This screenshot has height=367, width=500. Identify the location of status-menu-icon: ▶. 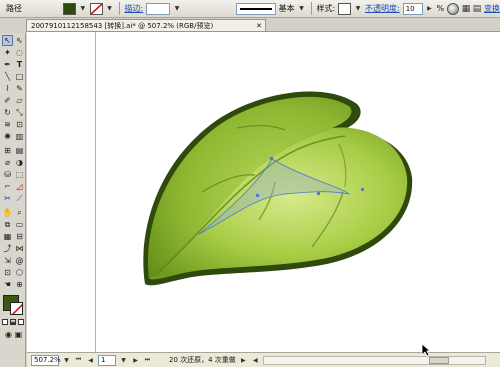
(243, 360).